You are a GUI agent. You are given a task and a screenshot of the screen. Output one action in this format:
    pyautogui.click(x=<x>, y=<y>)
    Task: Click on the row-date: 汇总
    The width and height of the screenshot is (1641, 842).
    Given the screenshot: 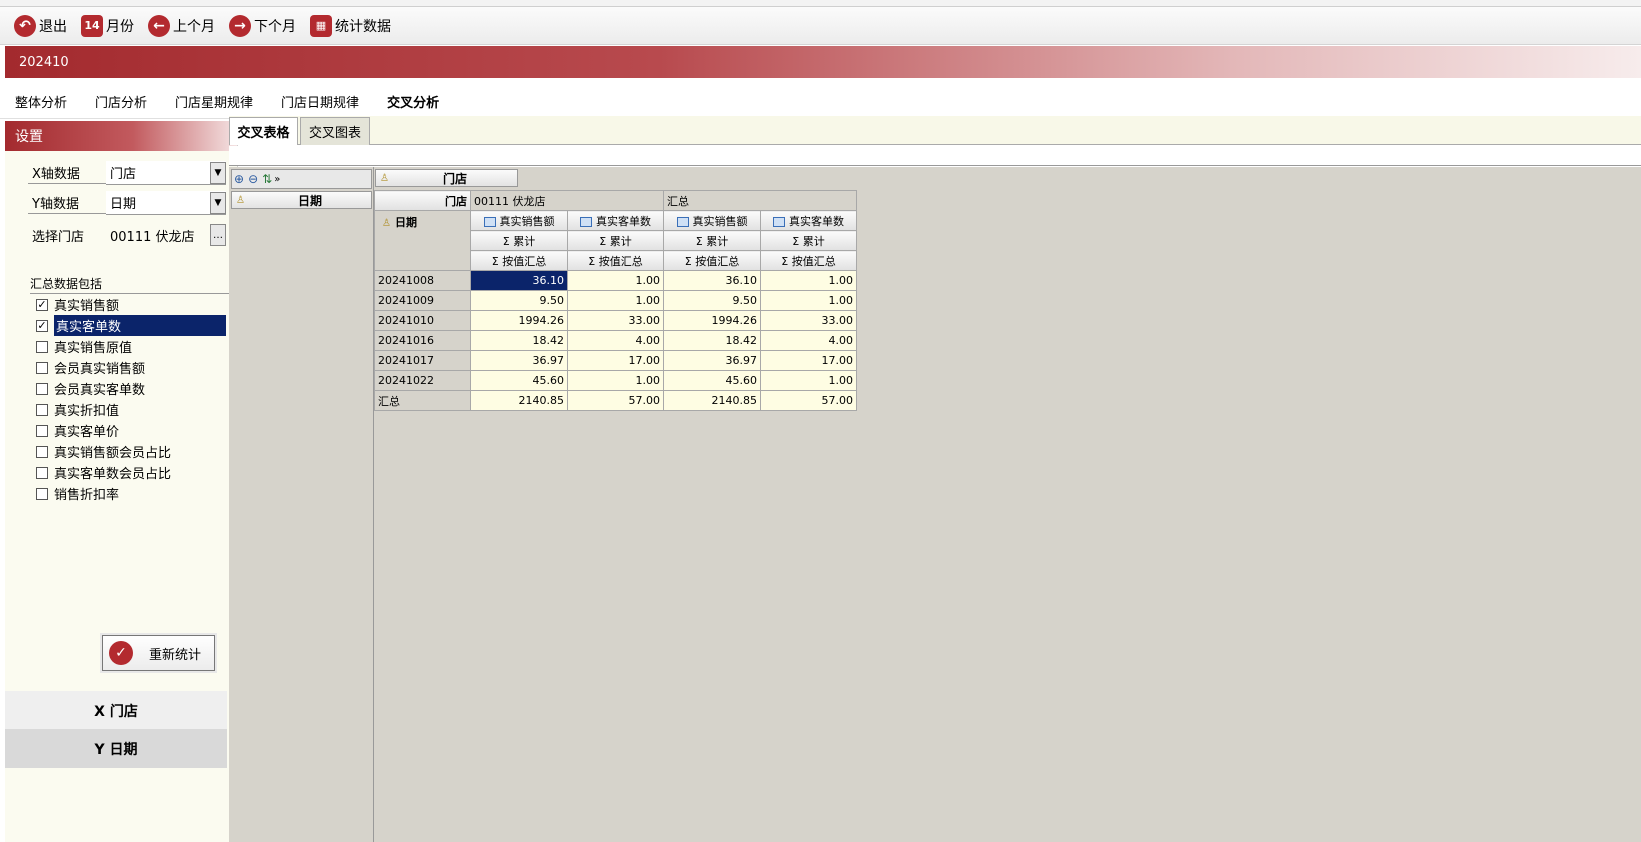 What is the action you would take?
    pyautogui.click(x=422, y=400)
    